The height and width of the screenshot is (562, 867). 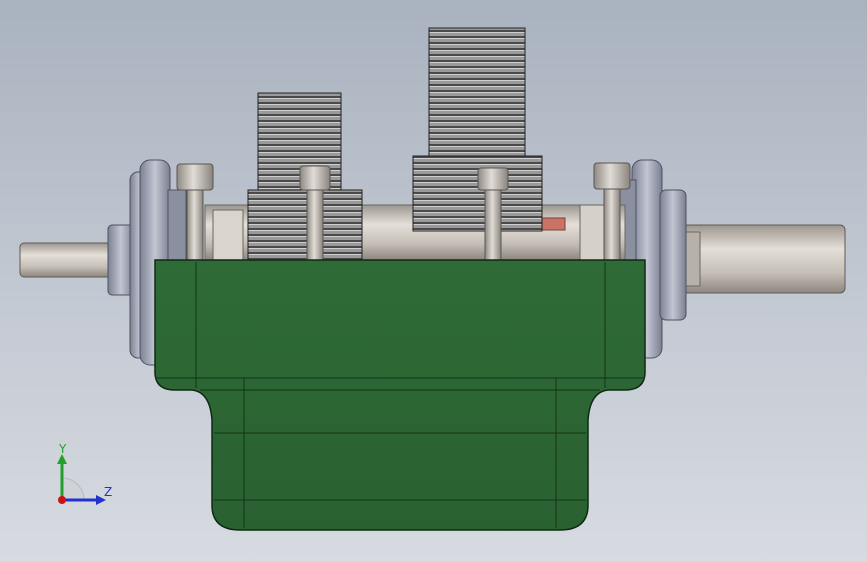 I want to click on triad-plane, so click(x=73, y=489).